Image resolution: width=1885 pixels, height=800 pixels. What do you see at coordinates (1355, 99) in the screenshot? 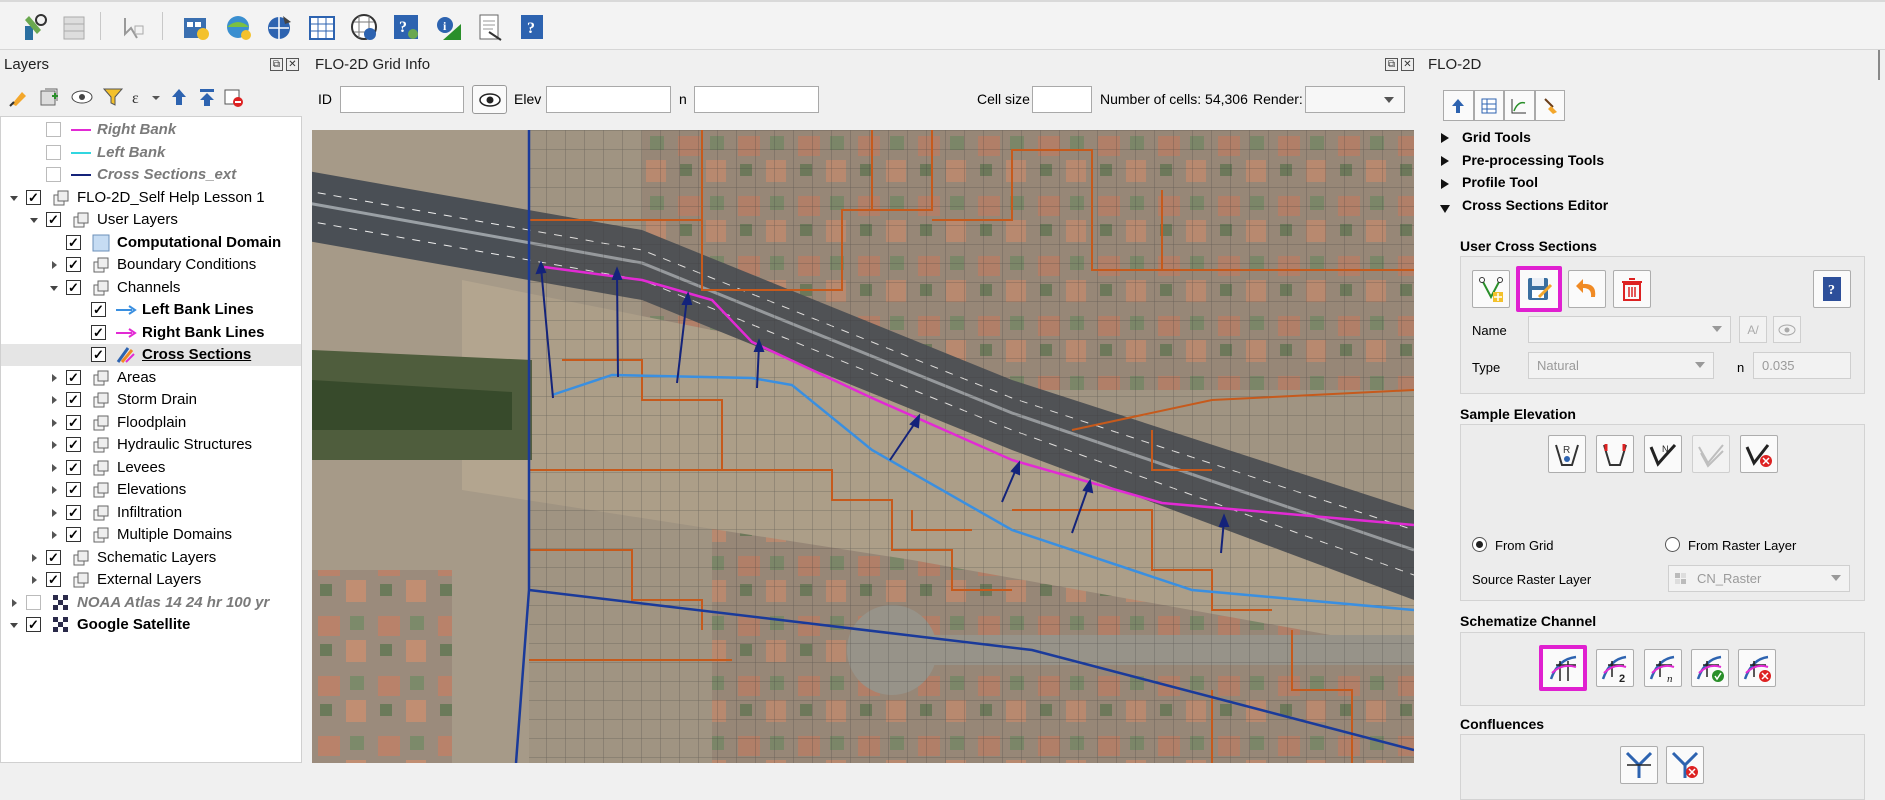
I see `render-dropdown` at bounding box center [1355, 99].